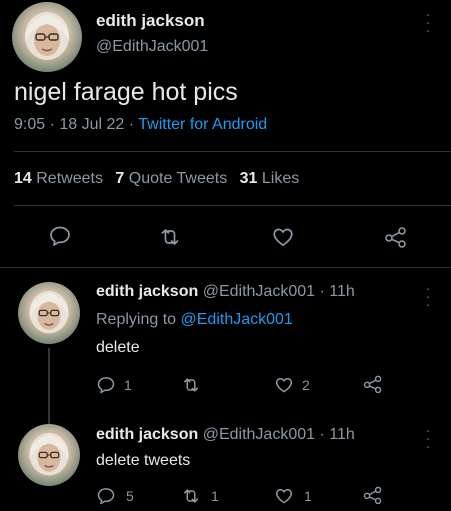 This screenshot has height=511, width=451. I want to click on reply-button: 1, so click(114, 385).